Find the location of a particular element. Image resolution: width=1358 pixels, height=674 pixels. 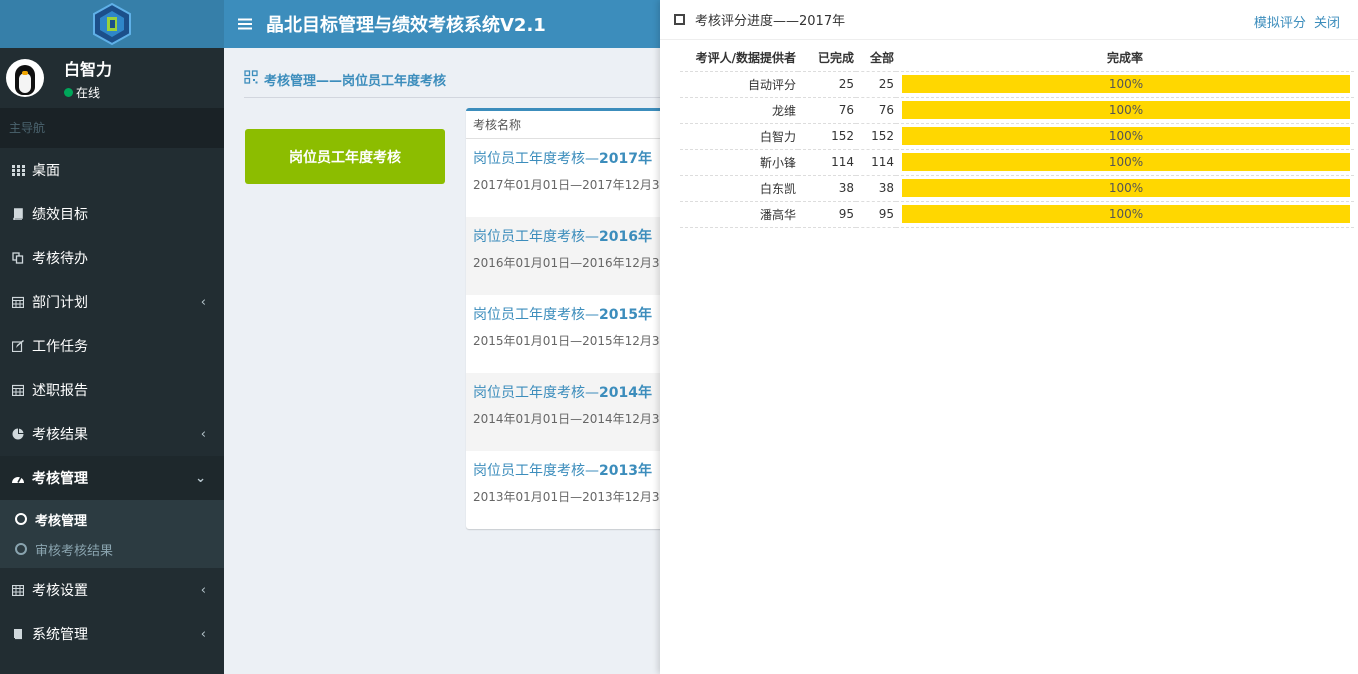

menu-toggle-icon is located at coordinates (247, 24).